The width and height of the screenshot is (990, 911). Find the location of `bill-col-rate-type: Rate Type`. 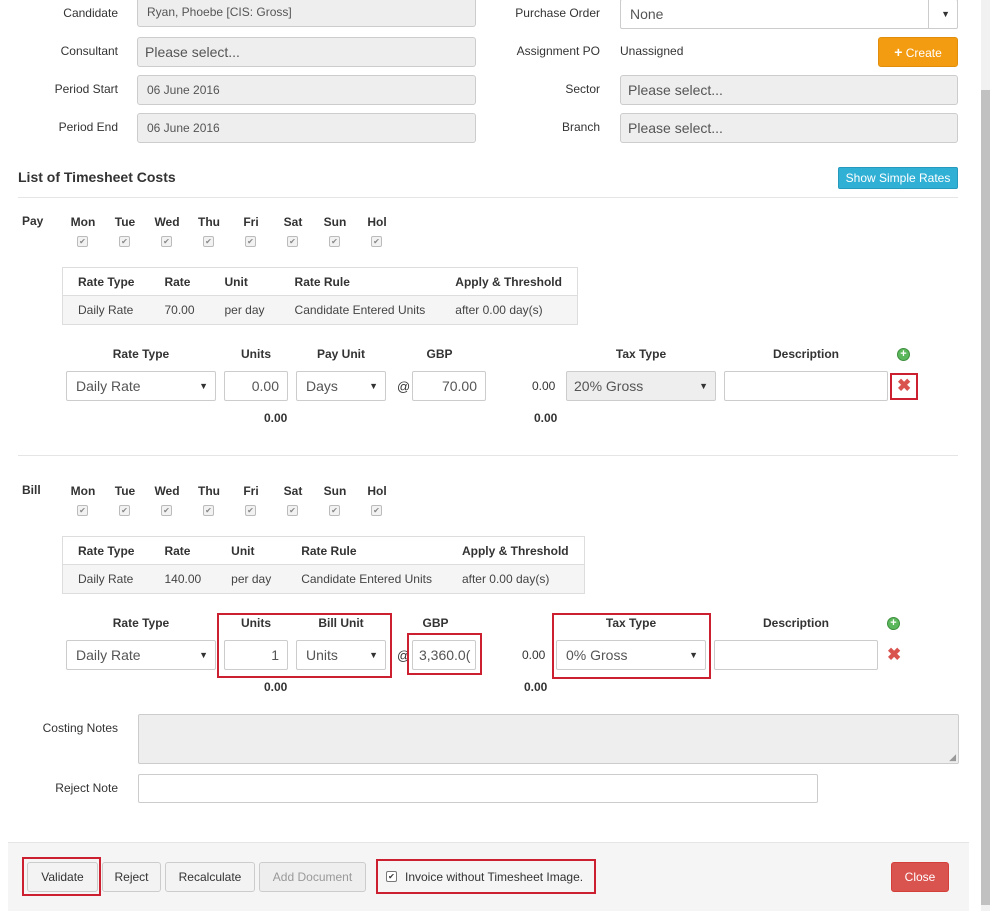

bill-col-rate-type: Rate Type is located at coordinates (141, 623).